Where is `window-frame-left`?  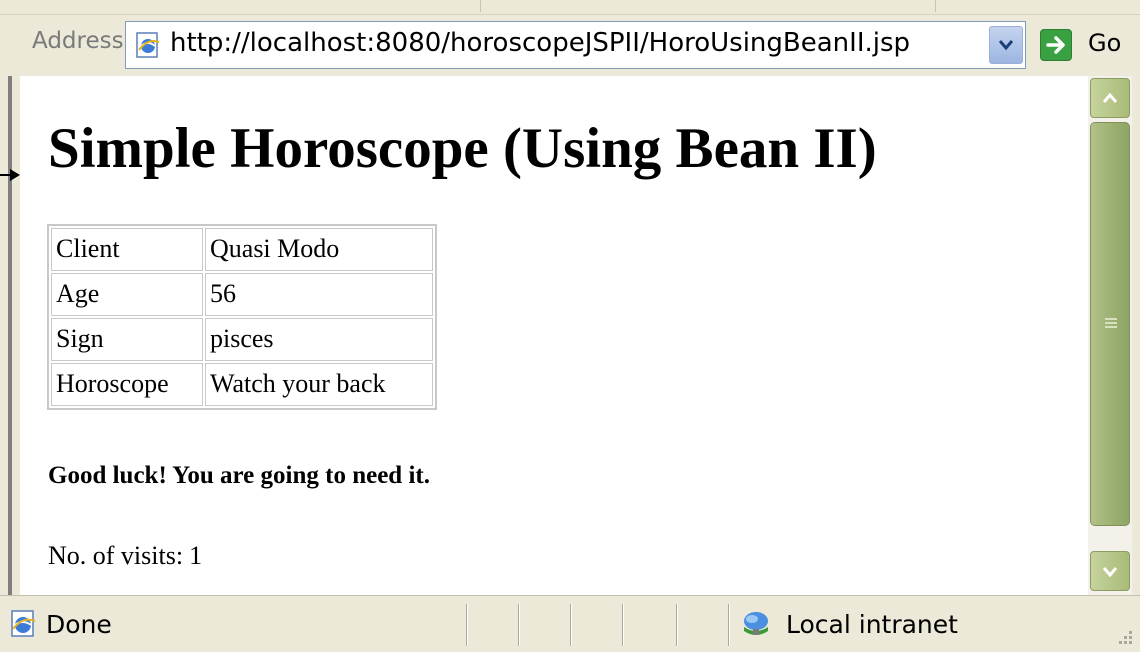
window-frame-left is located at coordinates (10, 335).